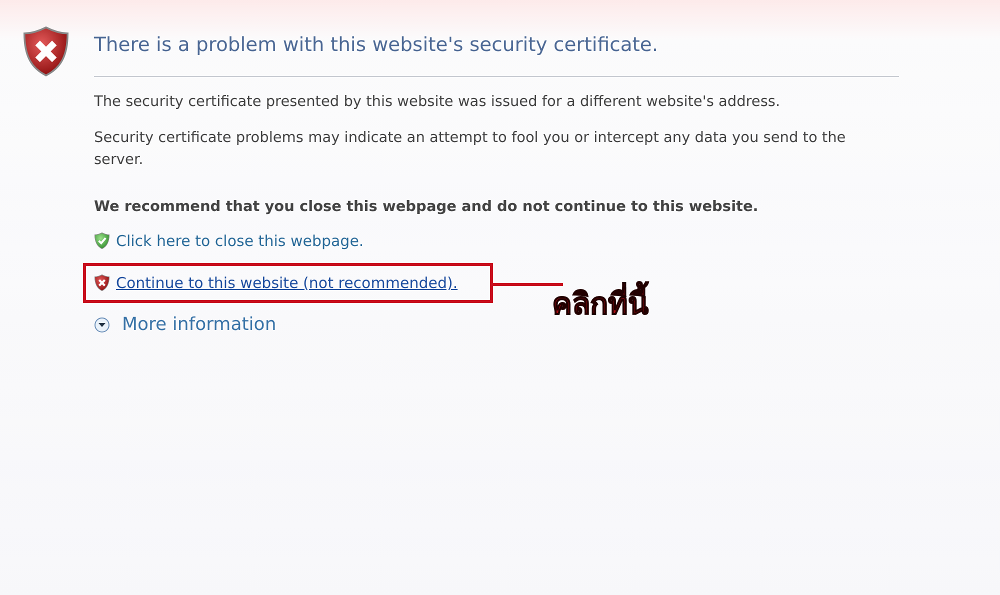 The height and width of the screenshot is (595, 1000). Describe the element at coordinates (240, 241) in the screenshot. I see `link: Click here to close this webpage.` at that location.